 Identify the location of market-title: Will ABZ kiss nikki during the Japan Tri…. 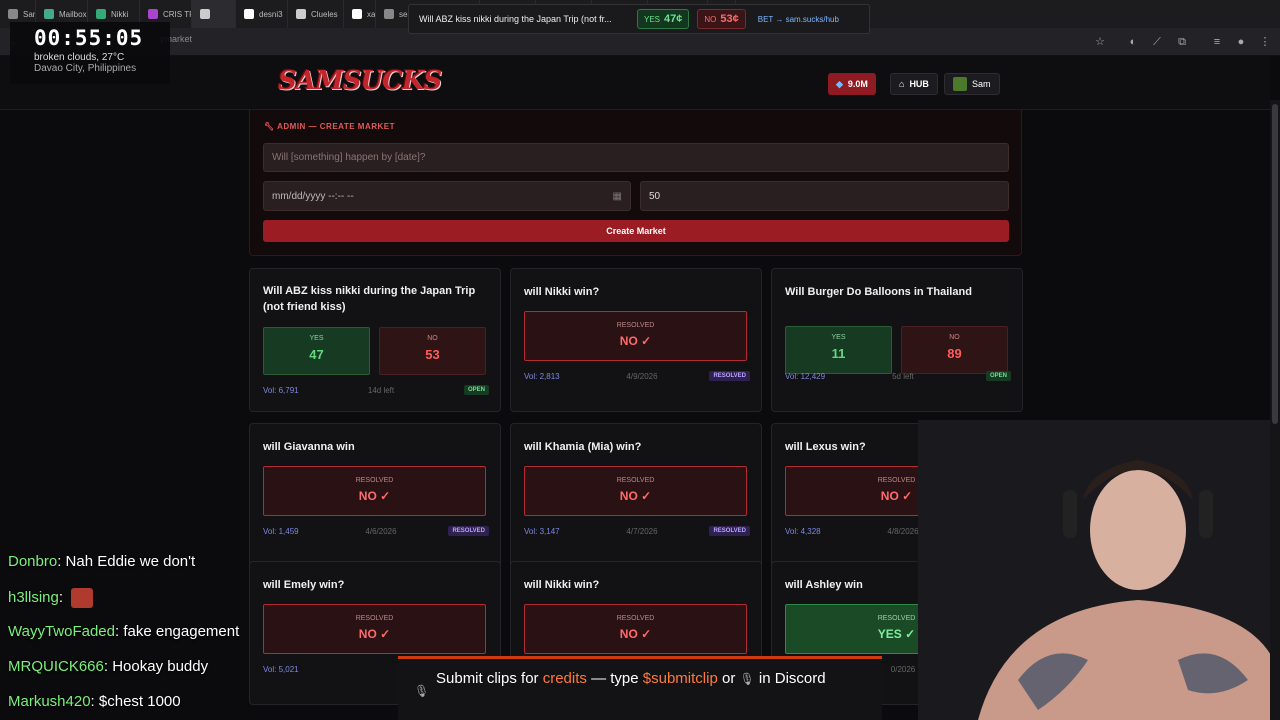
(376, 300).